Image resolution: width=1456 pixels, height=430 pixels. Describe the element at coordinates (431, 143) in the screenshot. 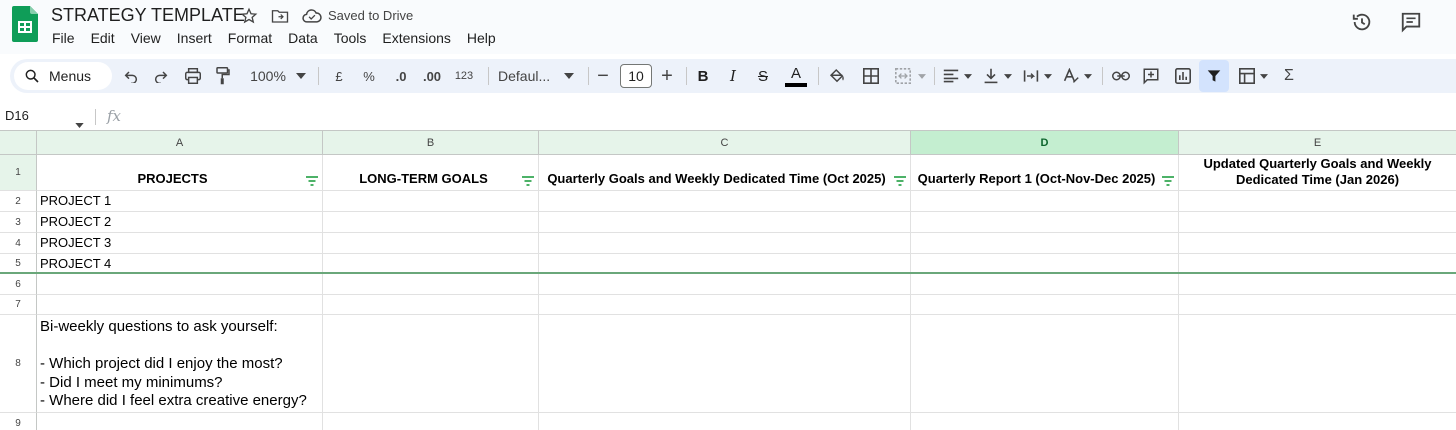

I see `column-header-b: B` at that location.